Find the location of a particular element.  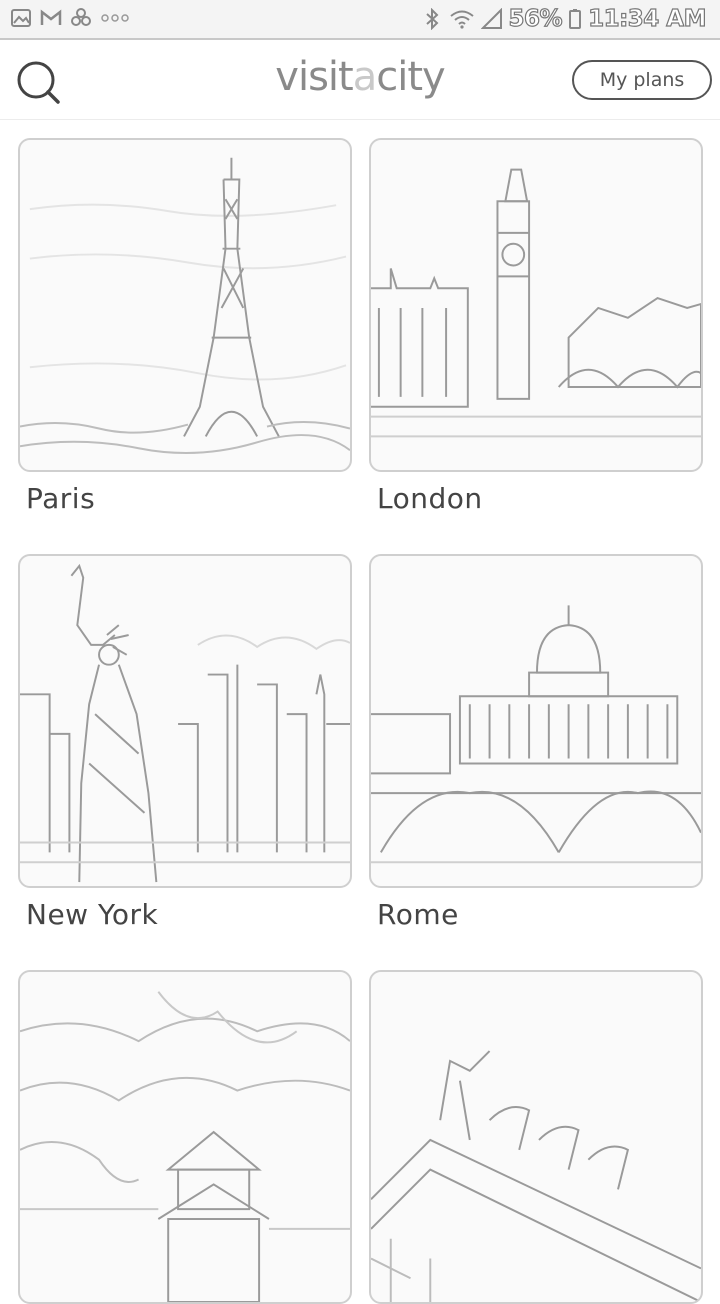

city-card-paris: Paris is located at coordinates (185, 326).